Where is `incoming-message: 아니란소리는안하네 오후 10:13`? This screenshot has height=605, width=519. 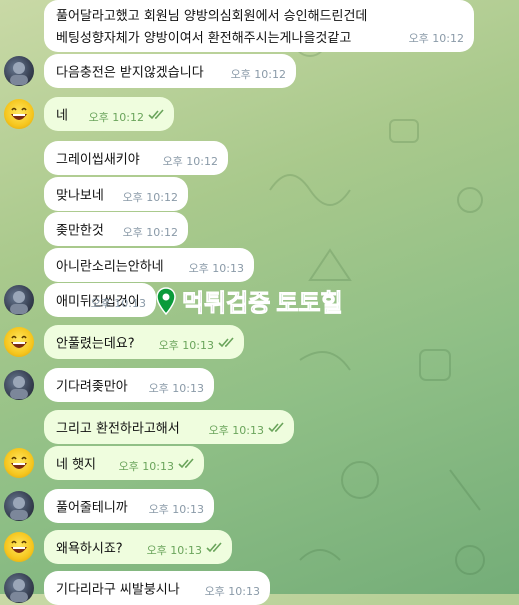
incoming-message: 아니란소리는안하네 오후 10:13 is located at coordinates (149, 265).